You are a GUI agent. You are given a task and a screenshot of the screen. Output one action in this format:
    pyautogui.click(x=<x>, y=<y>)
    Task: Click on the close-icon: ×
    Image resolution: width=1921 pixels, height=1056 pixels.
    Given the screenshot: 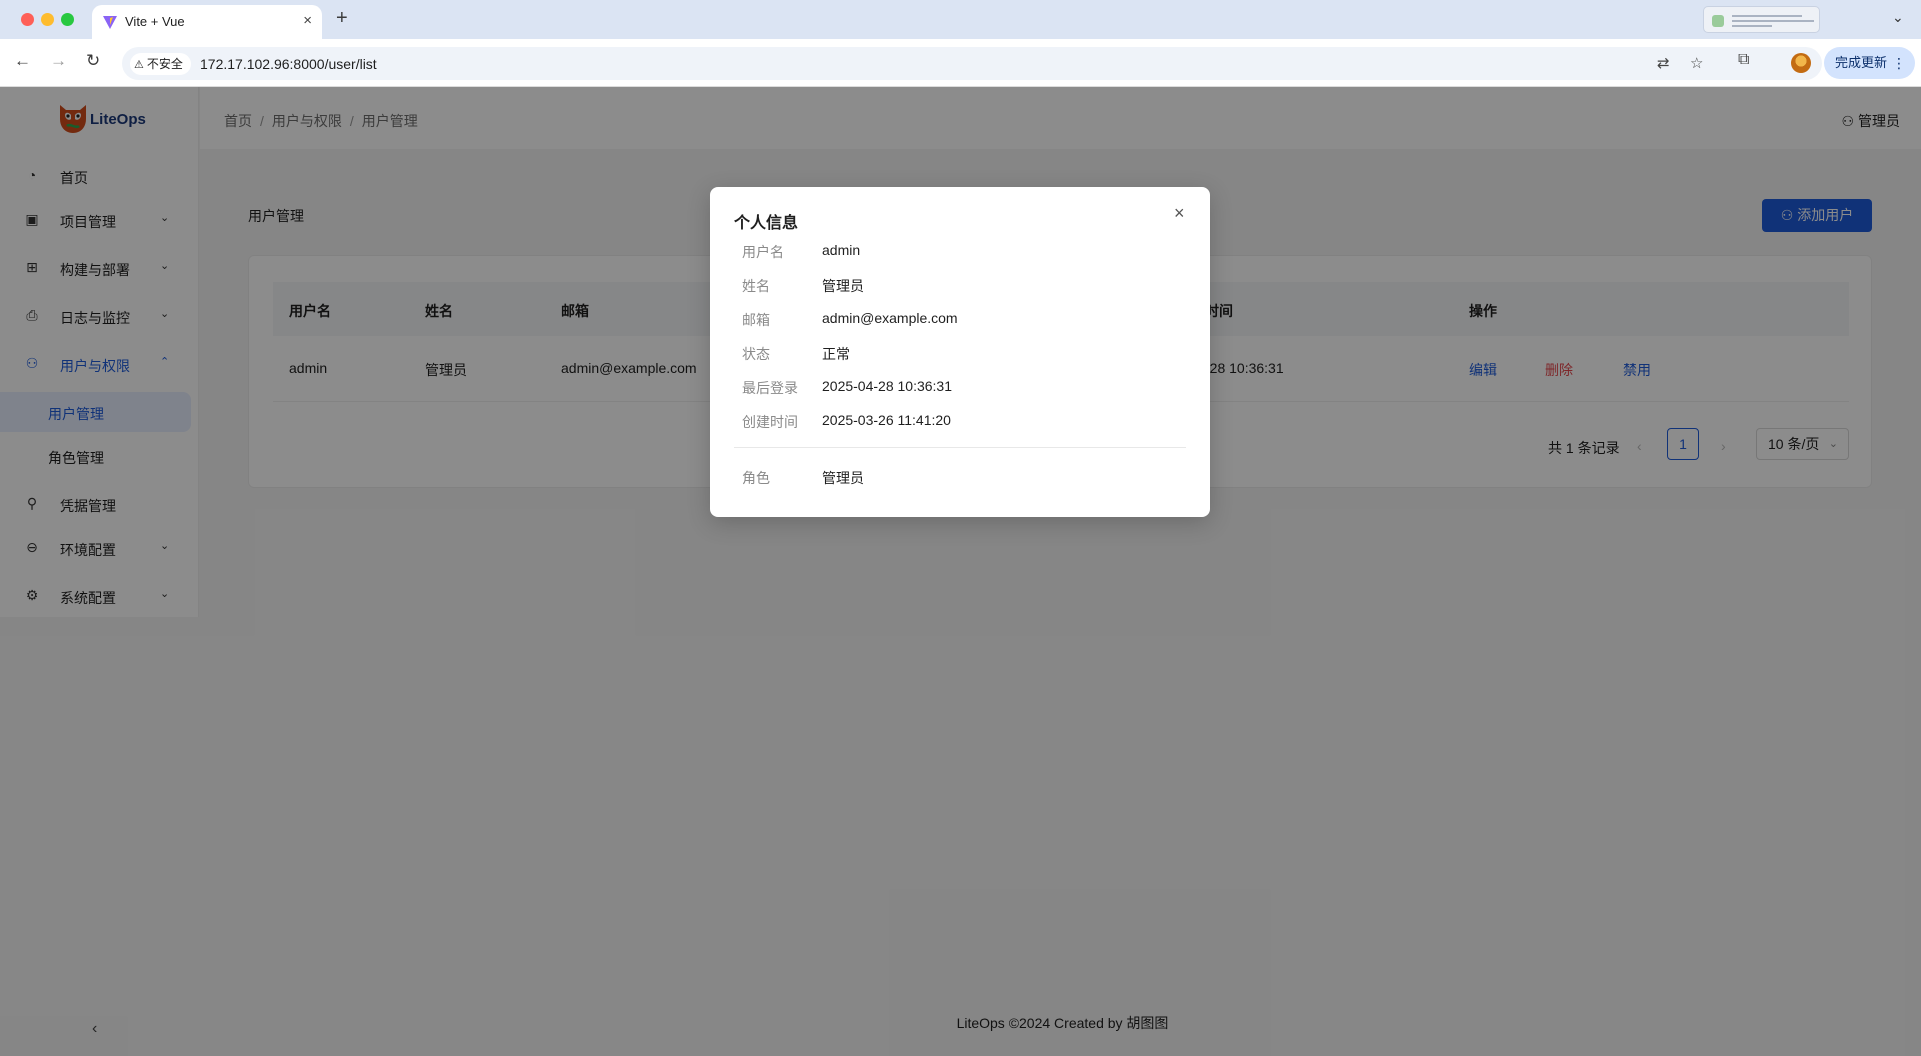 What is the action you would take?
    pyautogui.click(x=1179, y=213)
    